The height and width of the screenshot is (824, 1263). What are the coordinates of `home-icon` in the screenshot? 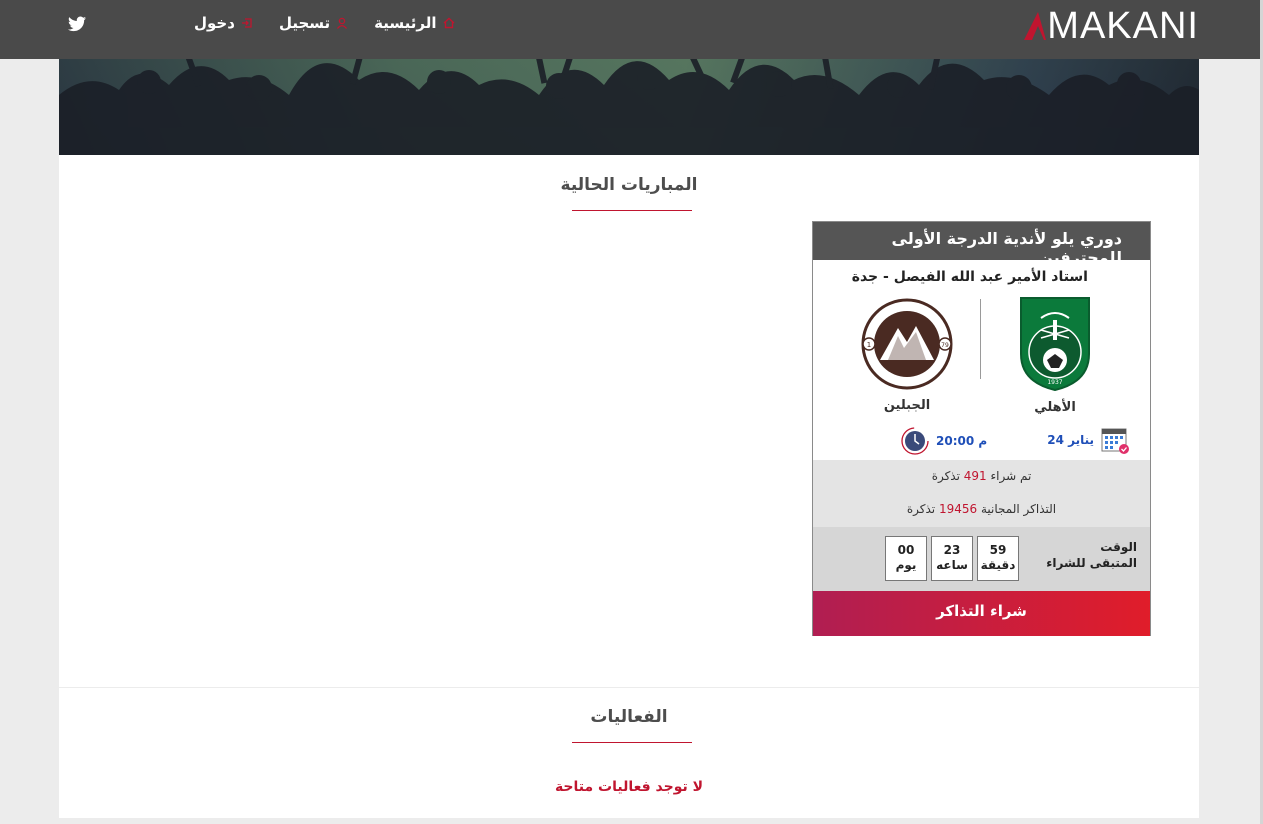 It's located at (448, 23).